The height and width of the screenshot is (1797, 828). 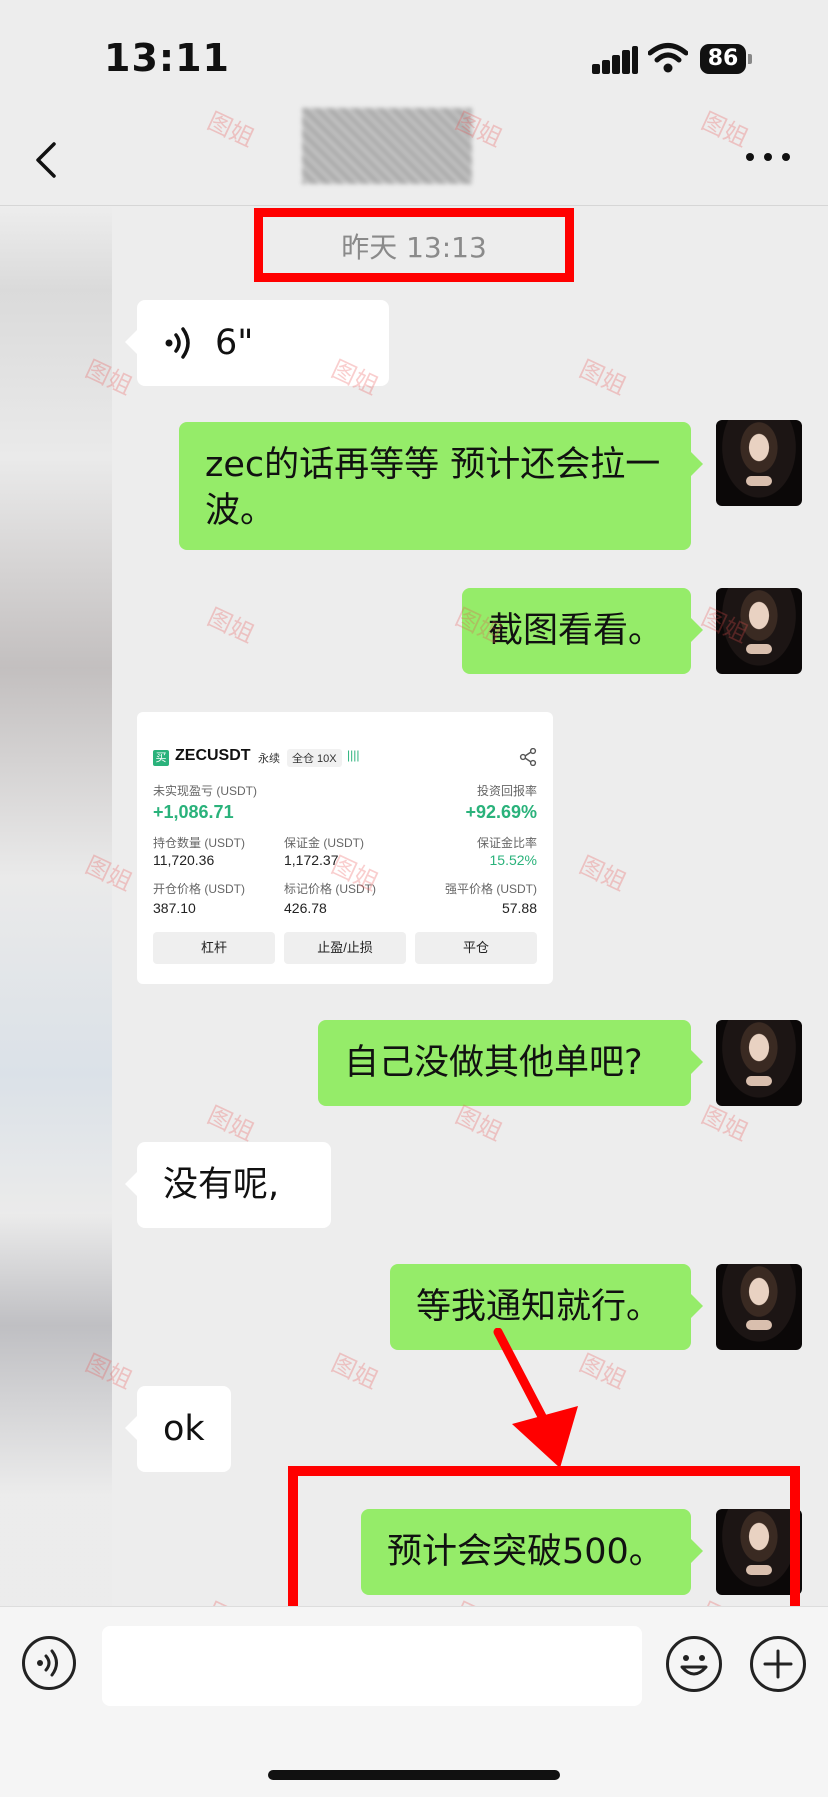 I want to click on liquidation-price-value: 57.88, so click(x=519, y=908).